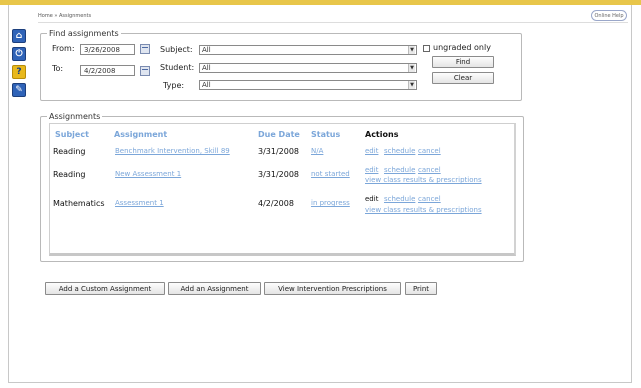  Describe the element at coordinates (372, 199) in the screenshot. I see `row3-edit-text: edit` at that location.